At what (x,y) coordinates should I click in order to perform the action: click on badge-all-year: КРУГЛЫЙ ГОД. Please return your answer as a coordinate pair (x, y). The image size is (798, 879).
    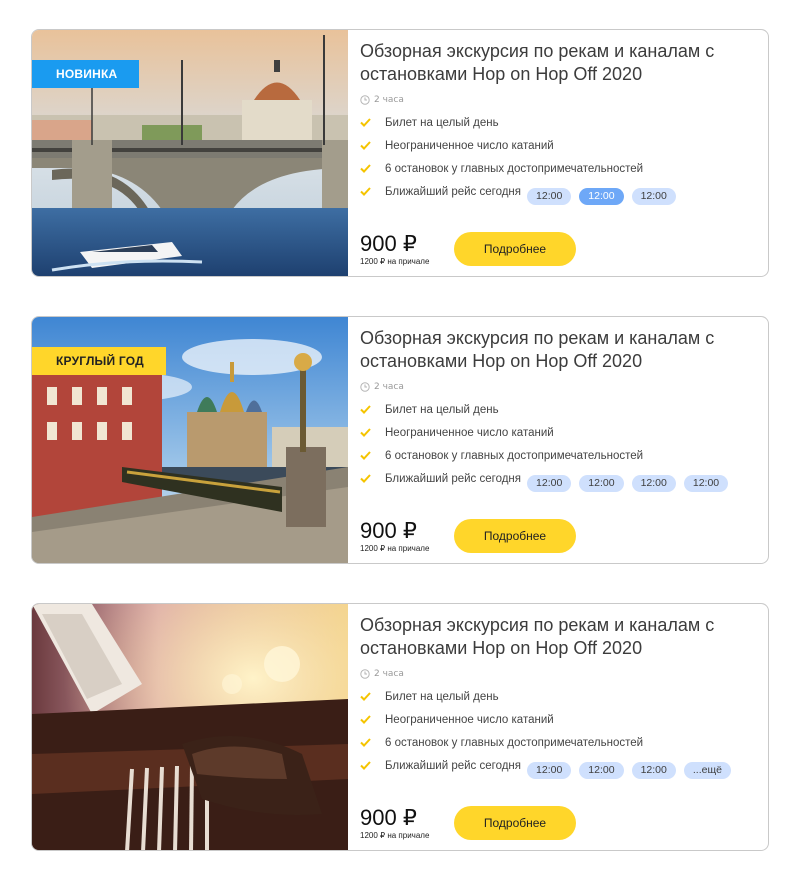
    Looking at the image, I should click on (99, 361).